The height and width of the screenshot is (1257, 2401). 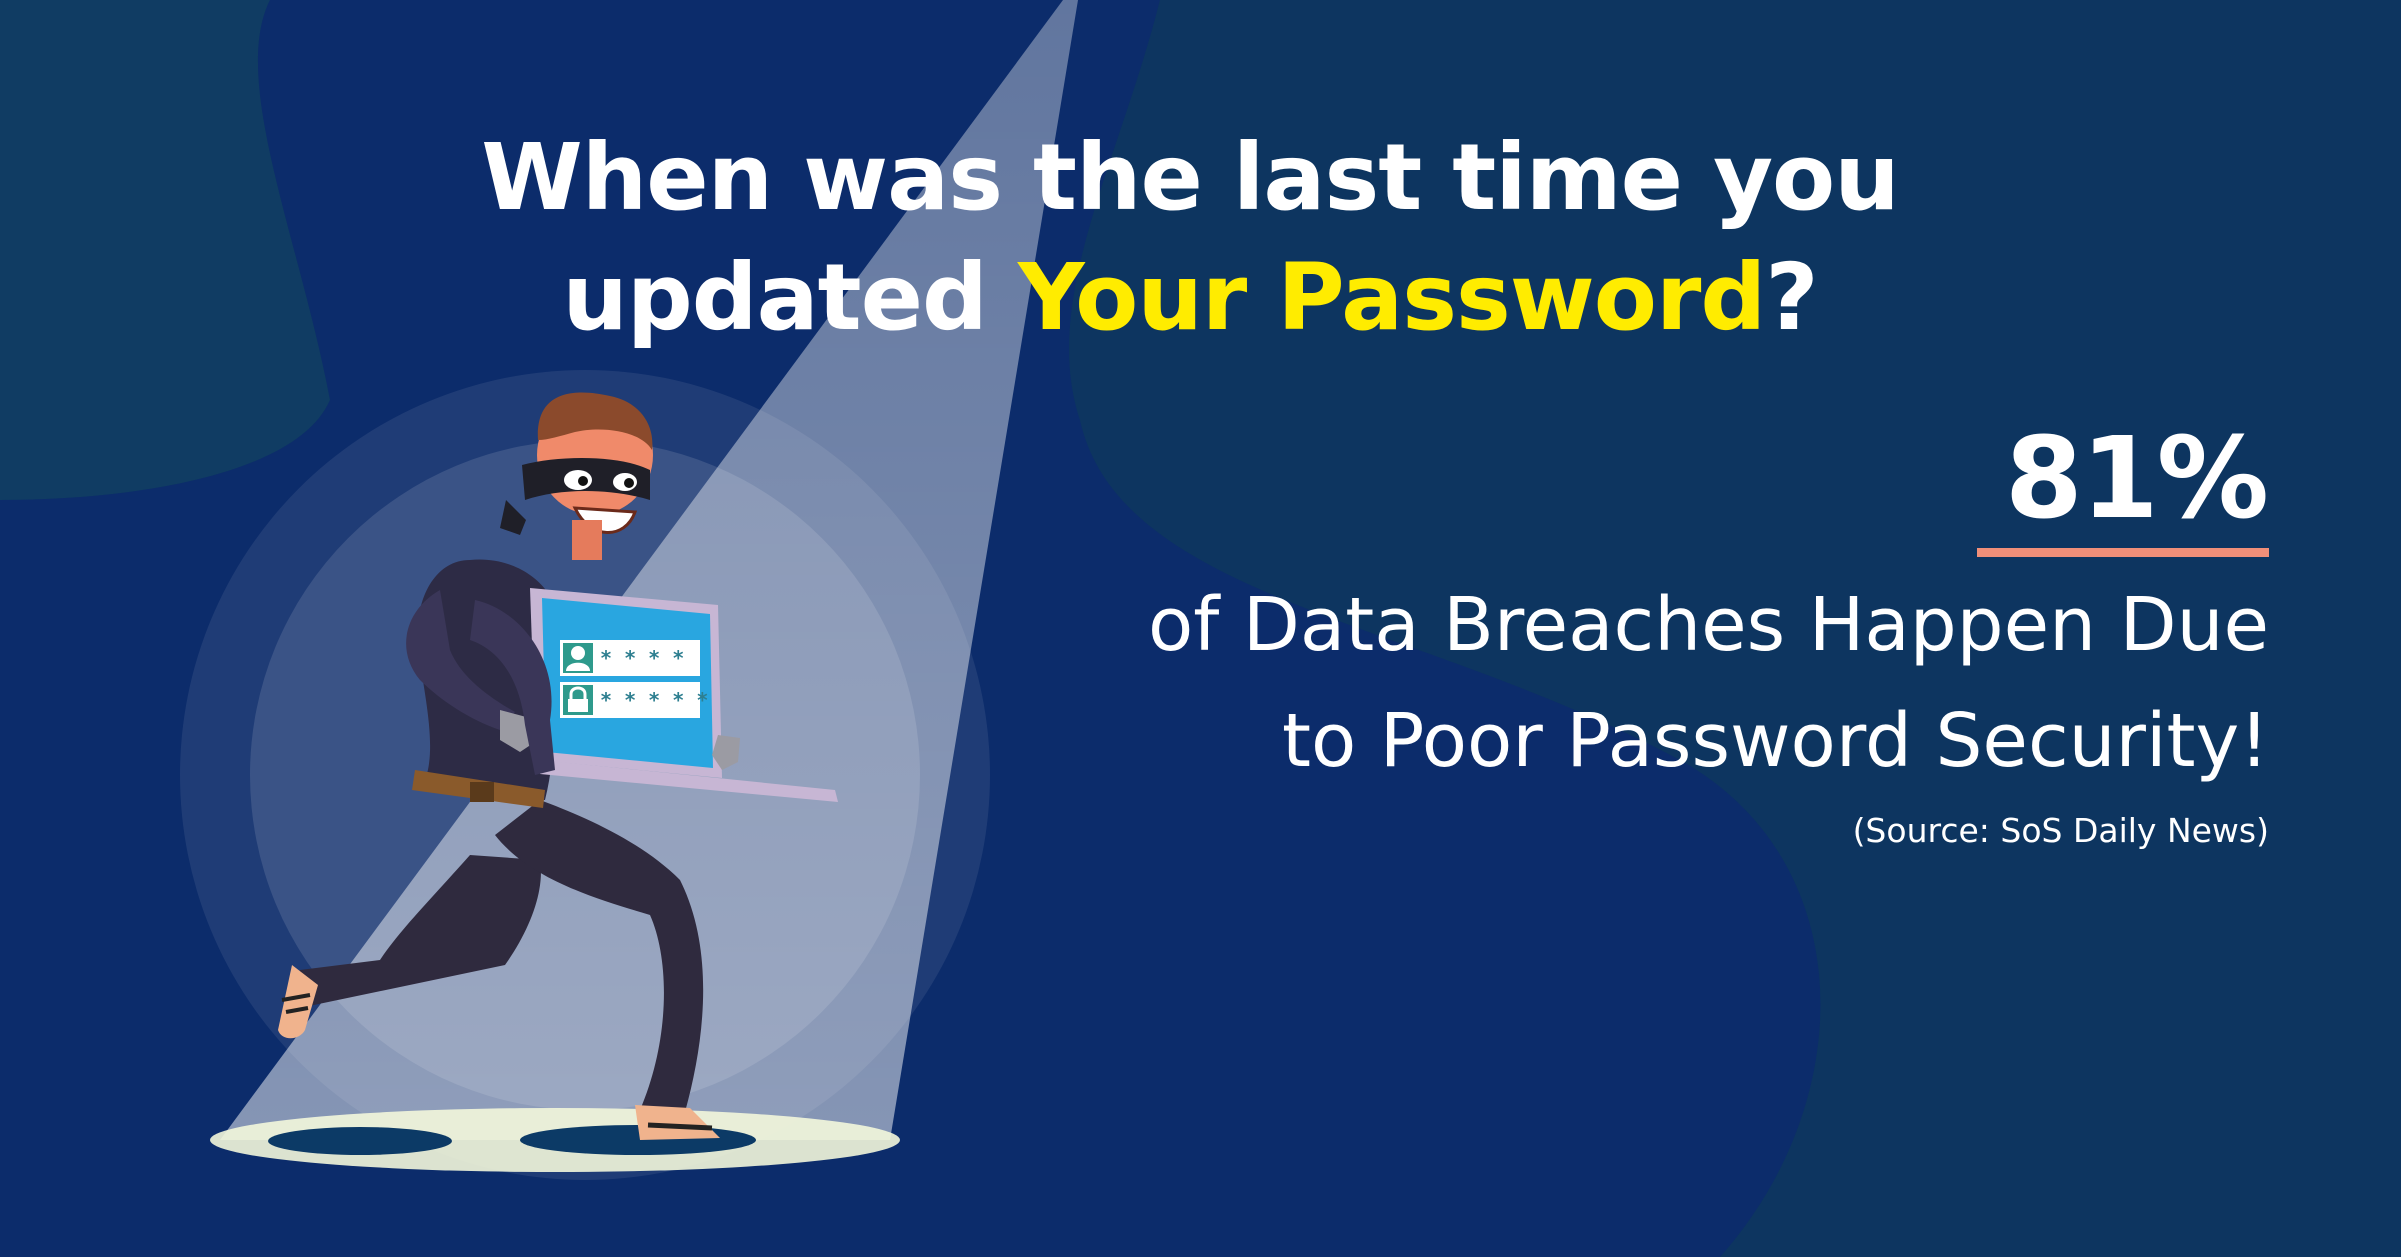 I want to click on stat-source: (Source: SoS Daily News), so click(x=2060, y=830).